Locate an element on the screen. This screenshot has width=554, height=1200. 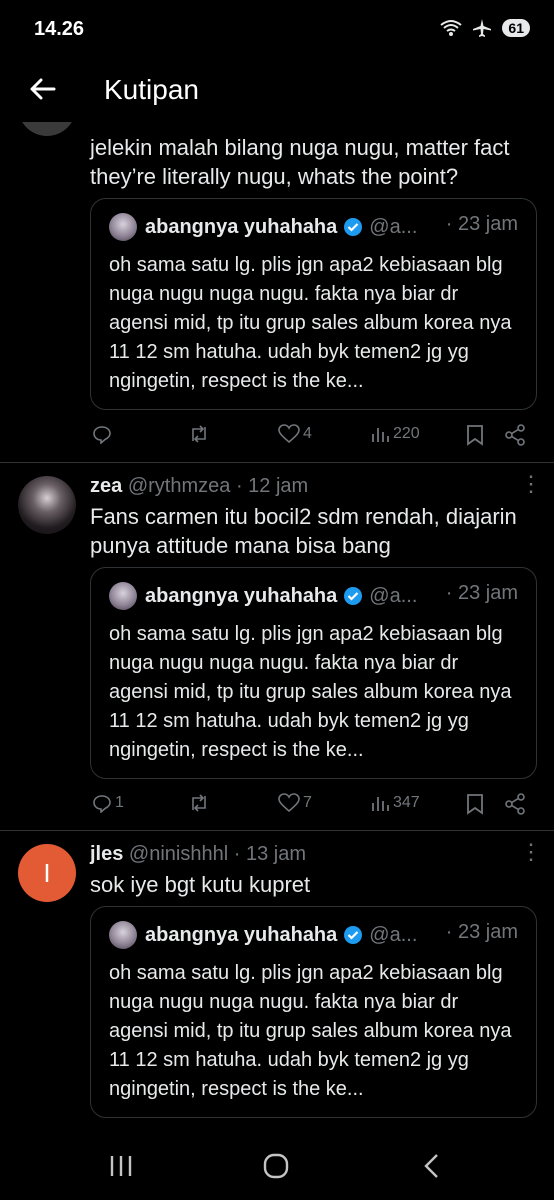
views-button: 220 is located at coordinates (395, 434).